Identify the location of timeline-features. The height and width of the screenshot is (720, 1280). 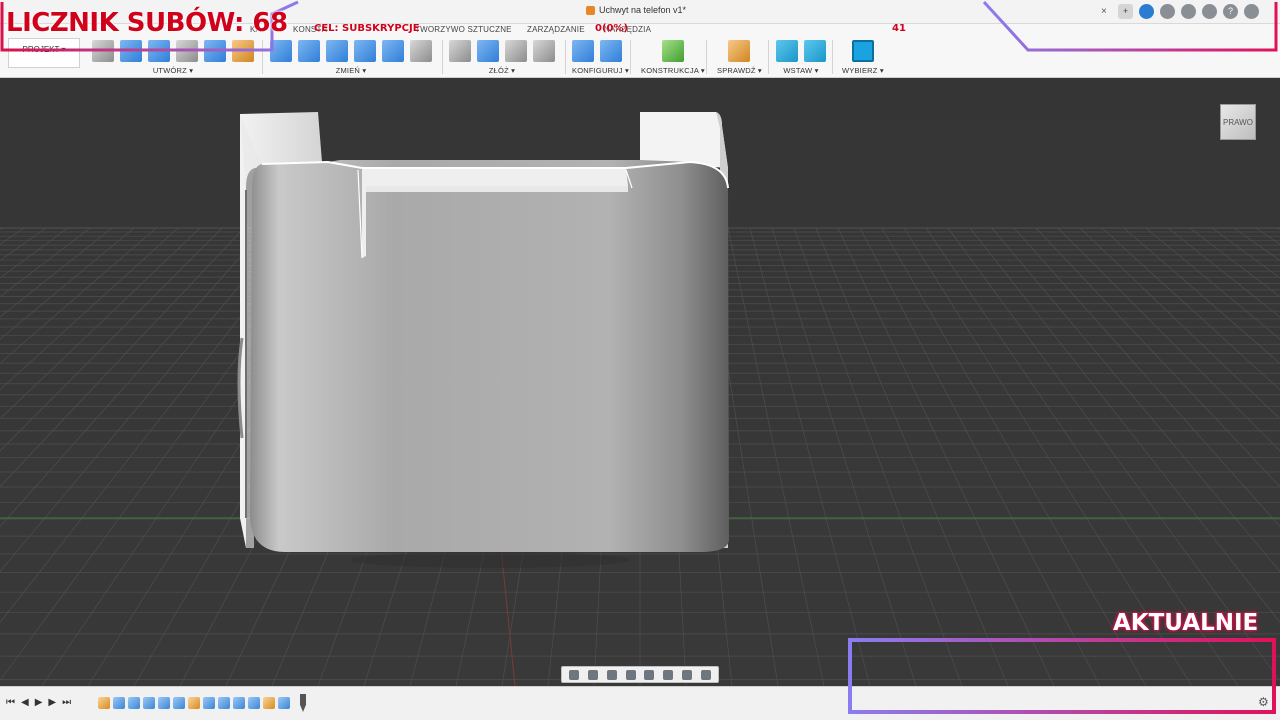
(194, 703).